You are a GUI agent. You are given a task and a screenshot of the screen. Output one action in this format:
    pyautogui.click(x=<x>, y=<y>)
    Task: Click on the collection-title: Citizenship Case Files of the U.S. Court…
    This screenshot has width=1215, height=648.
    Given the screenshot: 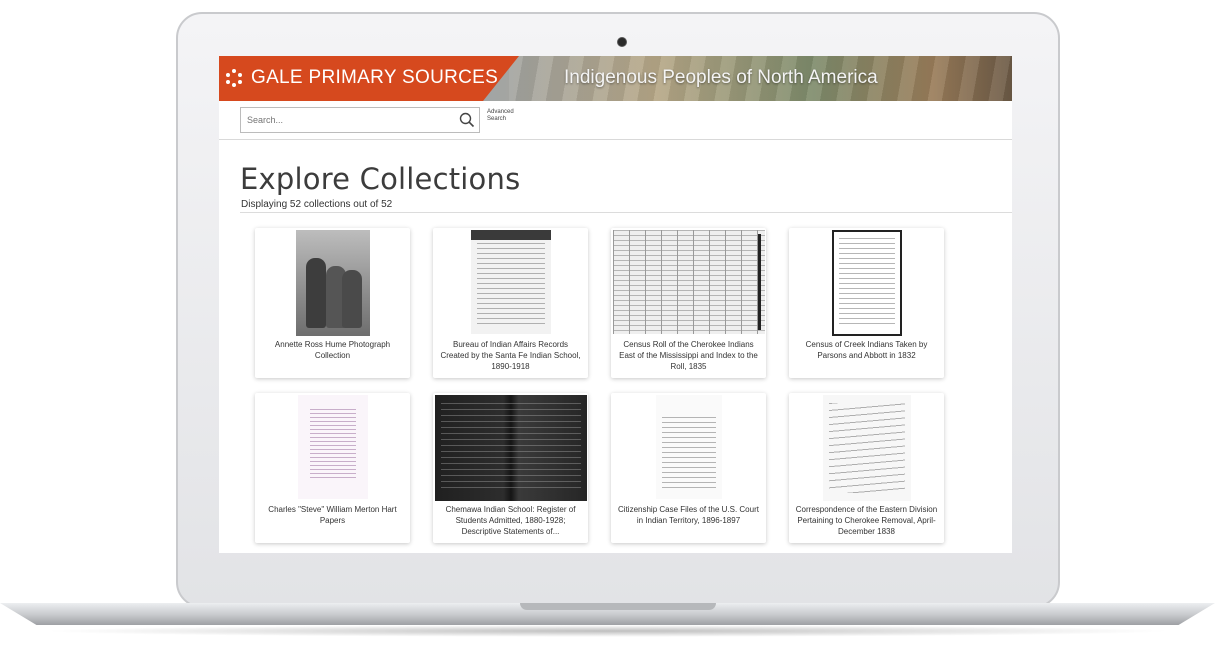 What is the action you would take?
    pyautogui.click(x=688, y=515)
    